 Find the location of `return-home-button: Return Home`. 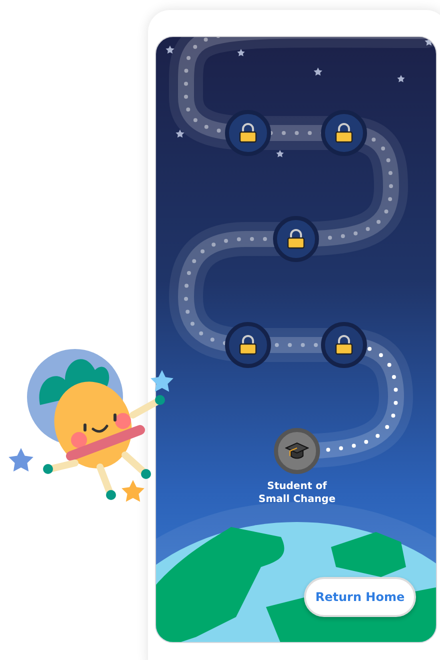

return-home-button: Return Home is located at coordinates (360, 597).